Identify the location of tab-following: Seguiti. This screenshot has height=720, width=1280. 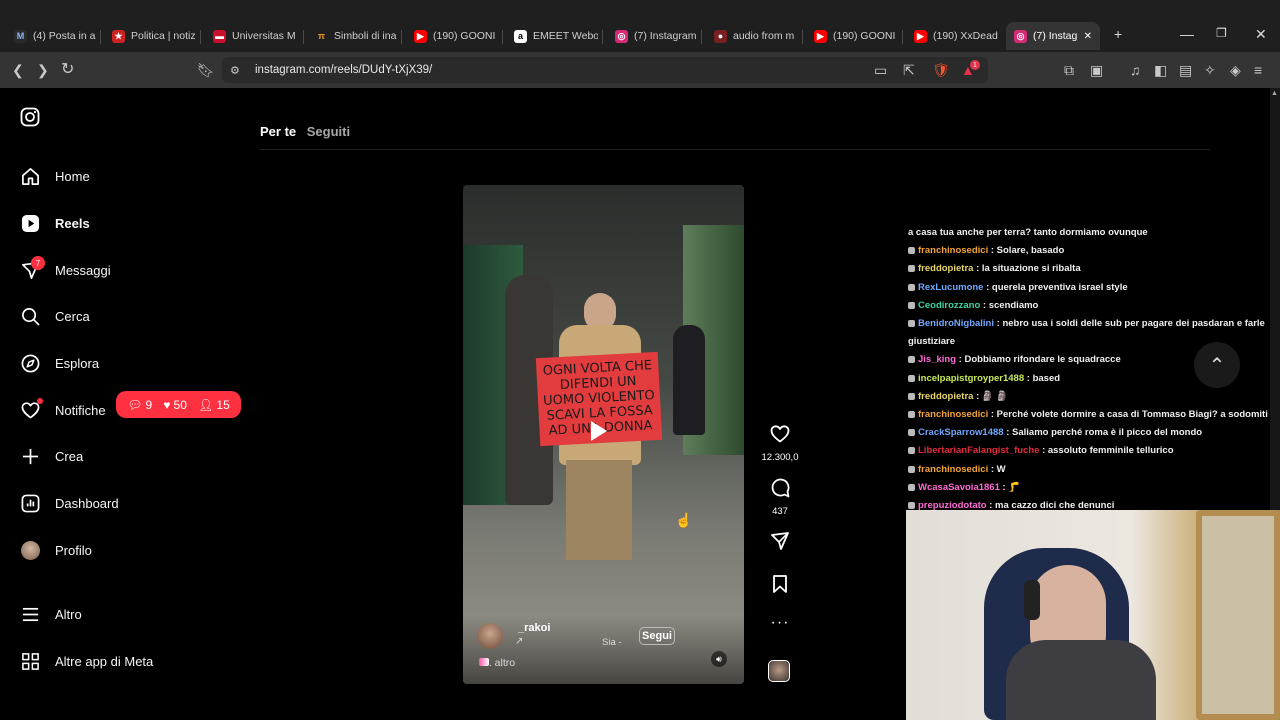
(328, 131).